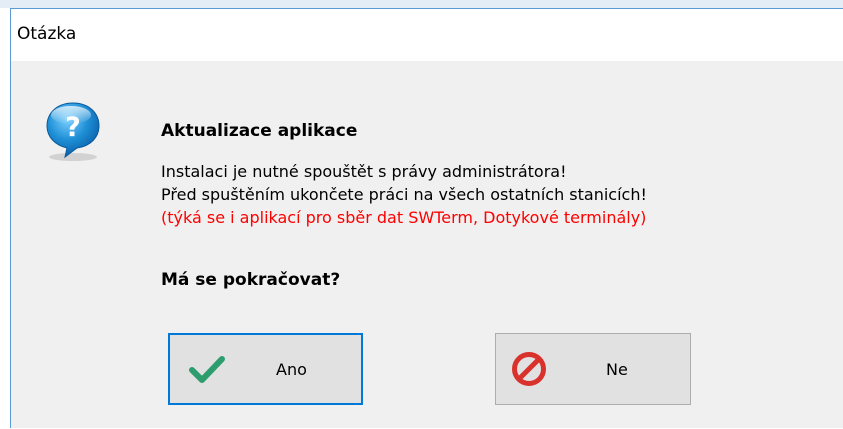 This screenshot has width=843, height=429. What do you see at coordinates (529, 369) in the screenshot?
I see `prohibited-icon` at bounding box center [529, 369].